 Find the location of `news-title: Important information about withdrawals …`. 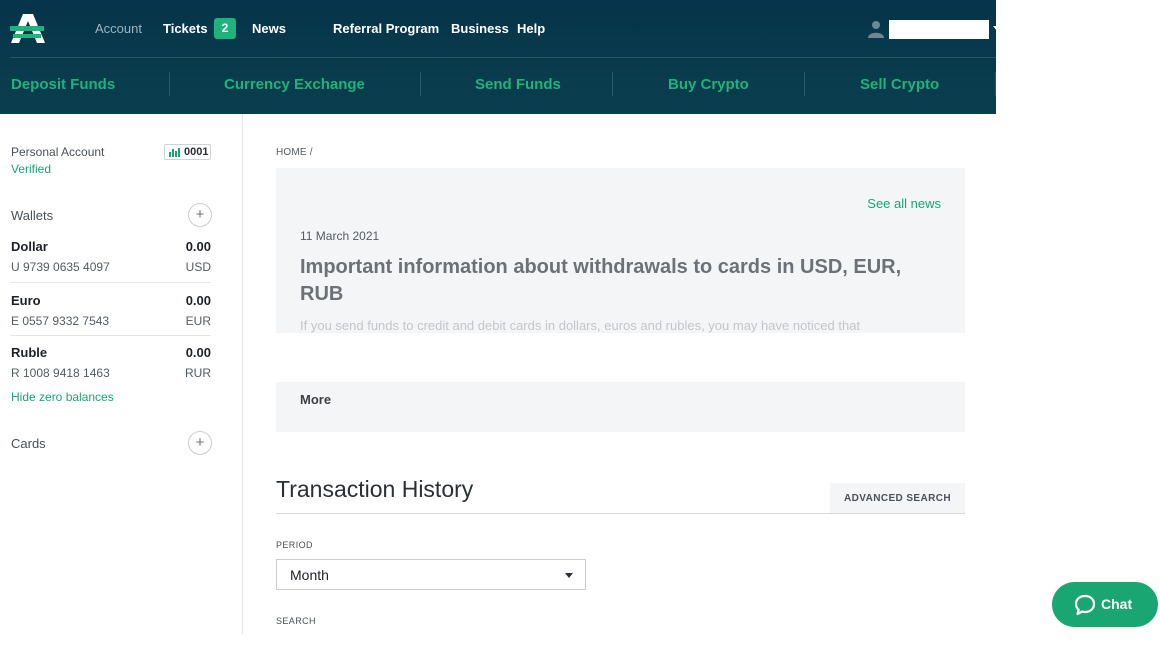

news-title: Important information about withdrawals … is located at coordinates (620, 281).